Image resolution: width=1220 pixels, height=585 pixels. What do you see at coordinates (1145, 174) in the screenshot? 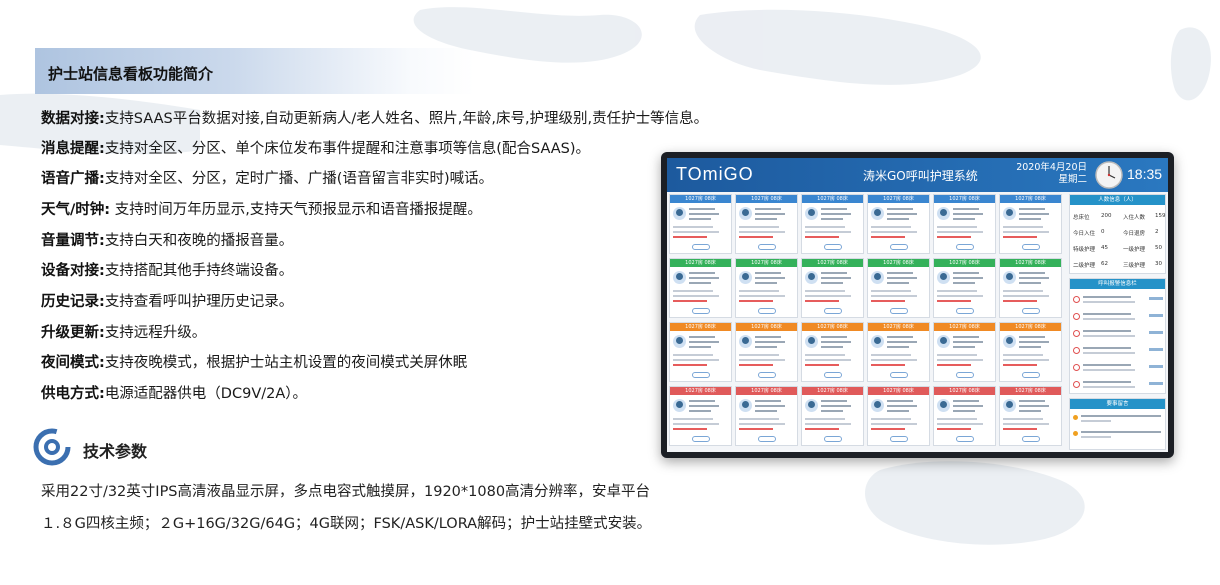
I see `time-display: 18:35` at bounding box center [1145, 174].